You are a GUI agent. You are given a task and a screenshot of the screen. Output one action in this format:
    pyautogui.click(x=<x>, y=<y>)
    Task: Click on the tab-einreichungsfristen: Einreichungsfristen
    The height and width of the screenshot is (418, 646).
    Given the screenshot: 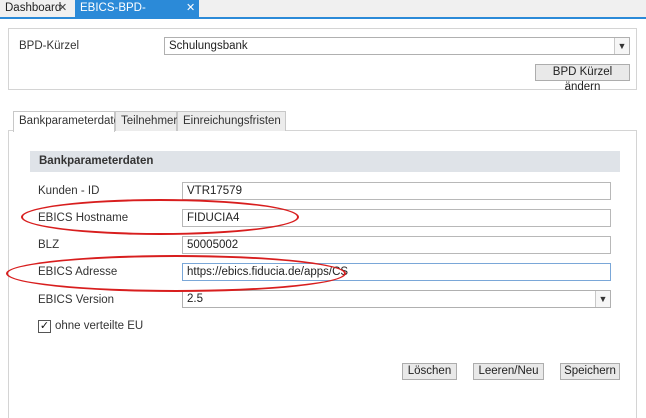 What is the action you would take?
    pyautogui.click(x=231, y=121)
    